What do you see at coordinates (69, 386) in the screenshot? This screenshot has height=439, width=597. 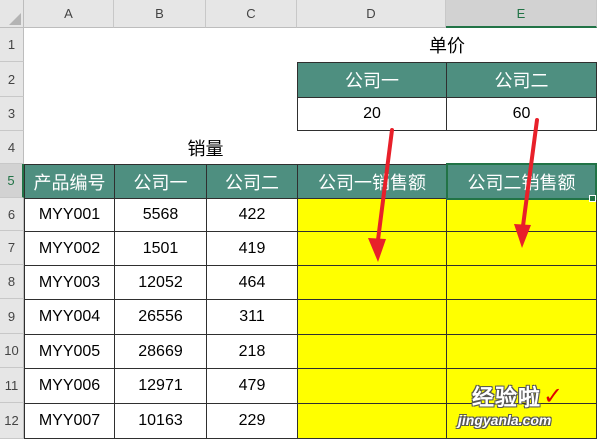 I see `product-id-cell: MYY006` at bounding box center [69, 386].